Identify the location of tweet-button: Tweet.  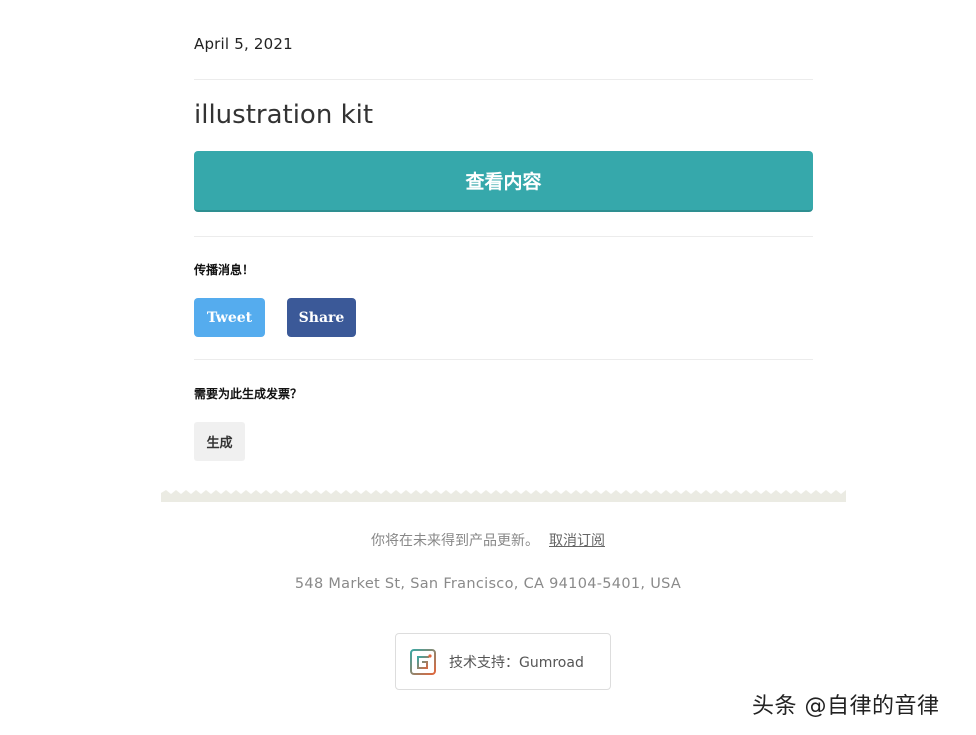
(229, 317).